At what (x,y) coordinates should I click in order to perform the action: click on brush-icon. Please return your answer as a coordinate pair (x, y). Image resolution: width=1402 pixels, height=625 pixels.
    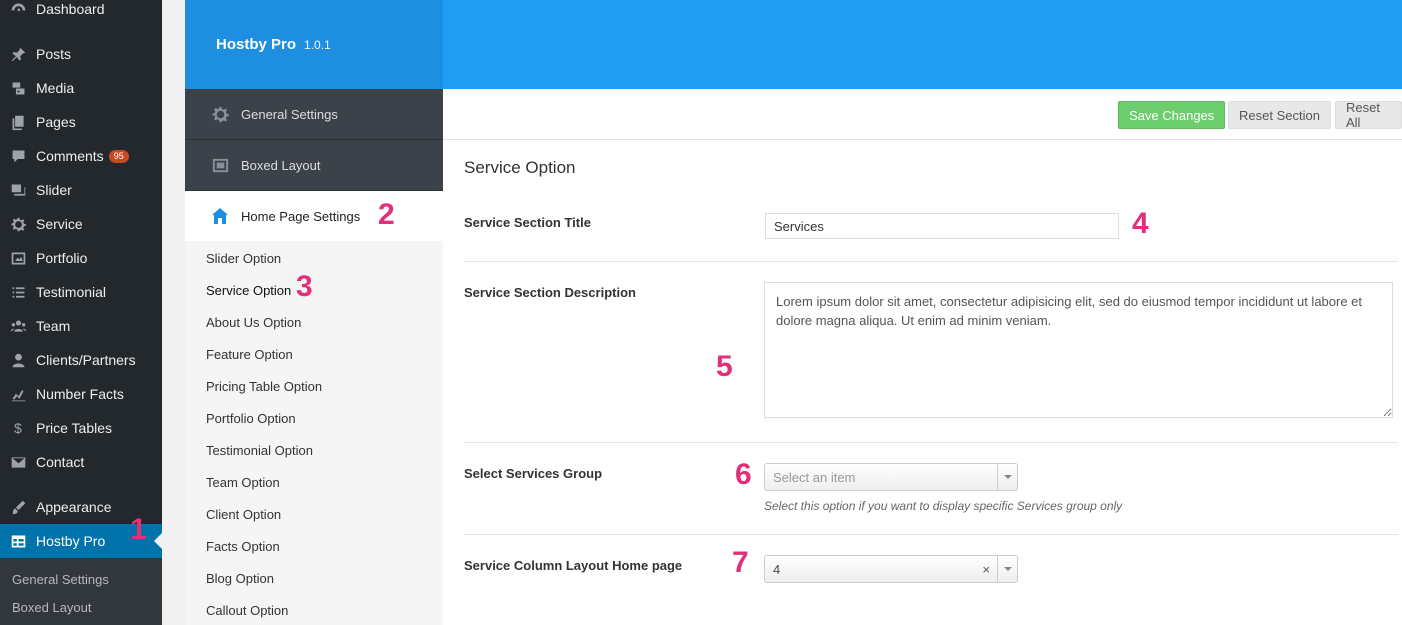
    Looking at the image, I should click on (18, 507).